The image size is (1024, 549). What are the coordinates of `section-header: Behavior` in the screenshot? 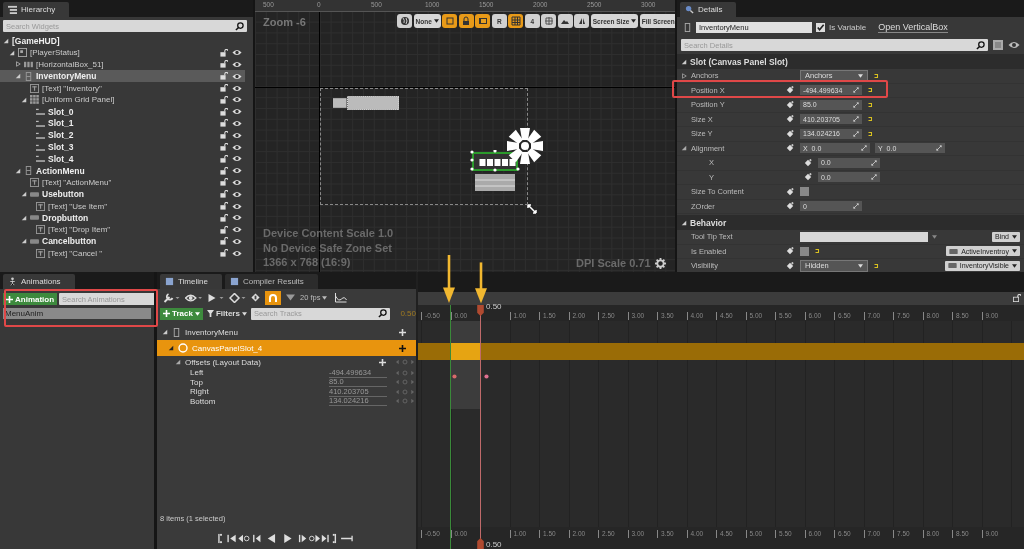 It's located at (850, 222).